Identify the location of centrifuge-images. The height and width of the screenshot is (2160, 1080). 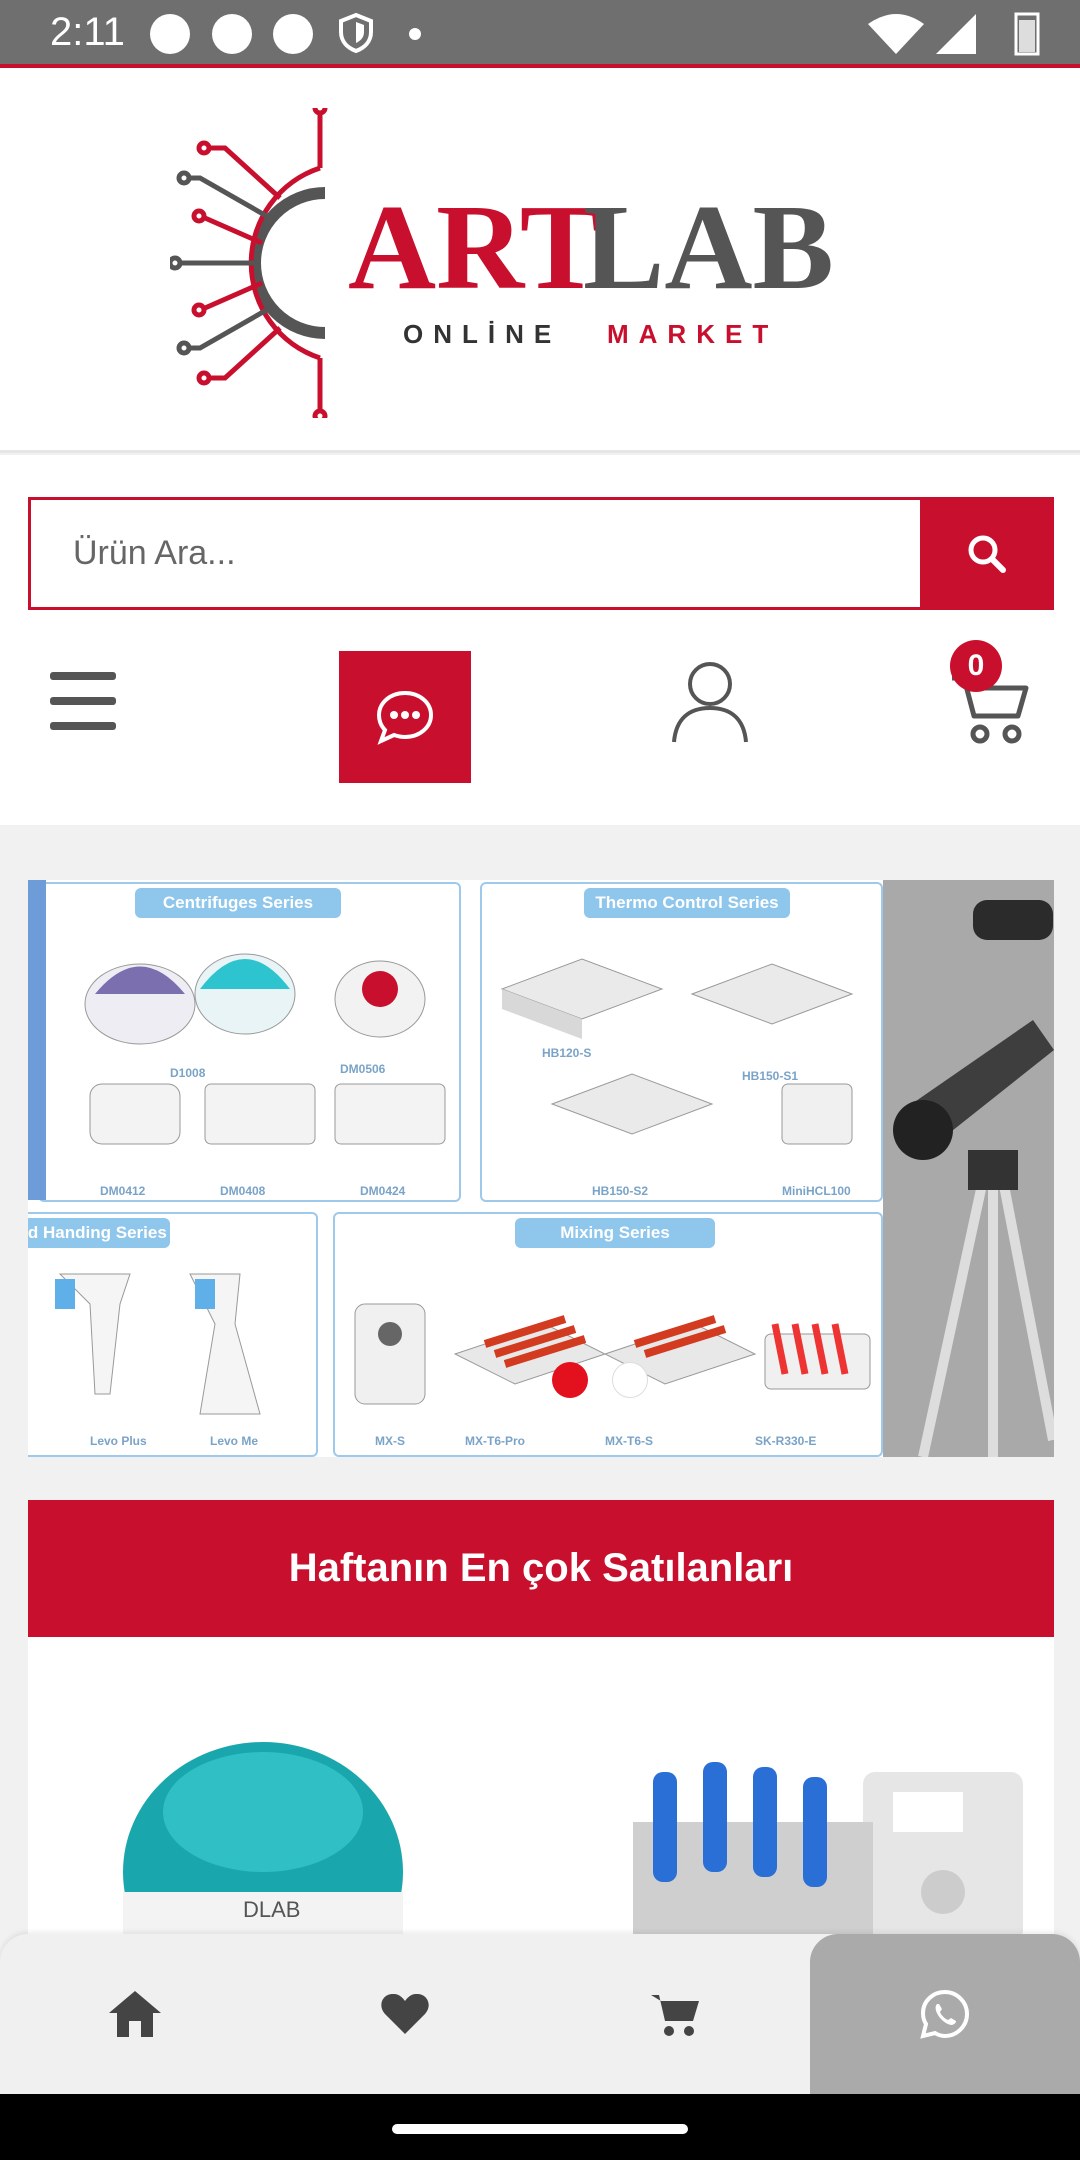
(265, 1049).